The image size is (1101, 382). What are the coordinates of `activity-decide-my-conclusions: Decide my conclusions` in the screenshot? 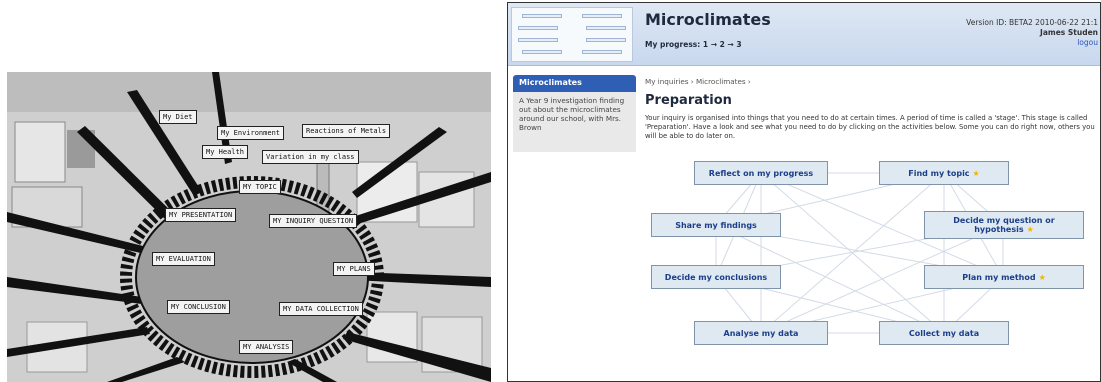 It's located at (716, 277).